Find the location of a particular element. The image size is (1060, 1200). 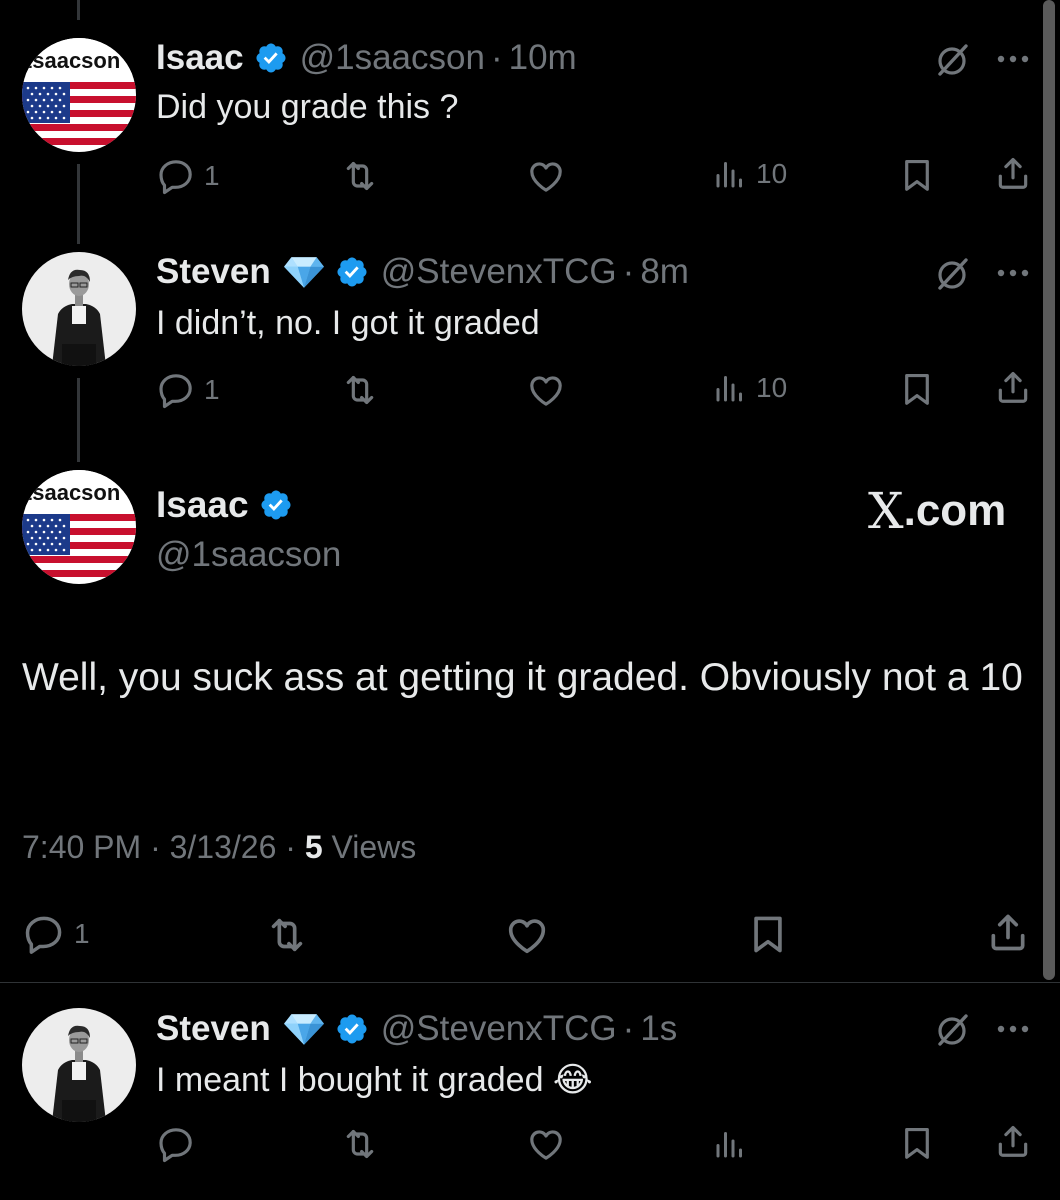

x-logo-letter: X is located at coordinates (886, 511).